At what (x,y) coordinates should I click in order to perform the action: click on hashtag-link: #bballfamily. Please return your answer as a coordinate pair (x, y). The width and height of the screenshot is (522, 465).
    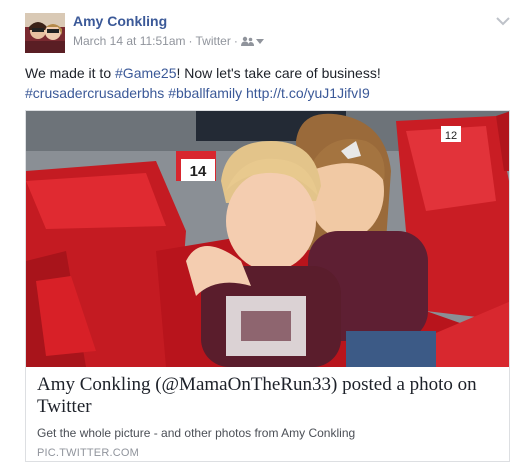
    Looking at the image, I should click on (205, 93).